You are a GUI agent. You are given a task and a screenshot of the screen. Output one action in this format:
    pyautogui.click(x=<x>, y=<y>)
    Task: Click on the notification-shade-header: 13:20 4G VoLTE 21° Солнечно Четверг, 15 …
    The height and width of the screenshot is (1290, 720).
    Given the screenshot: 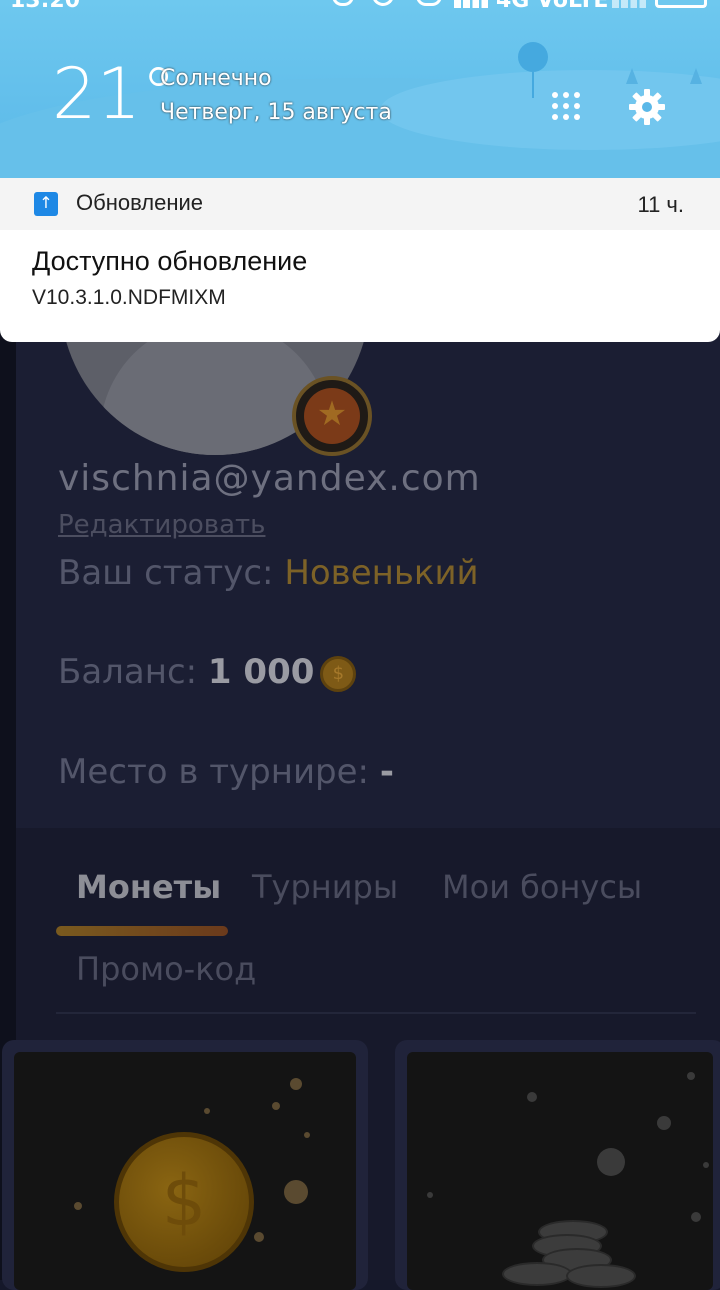 What is the action you would take?
    pyautogui.click(x=360, y=90)
    